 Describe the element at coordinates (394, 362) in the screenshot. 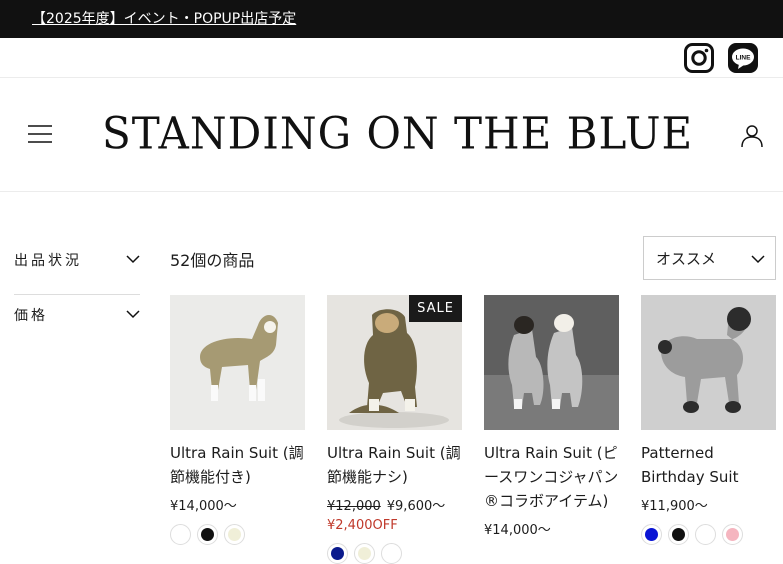

I see `product-image: SALE` at that location.